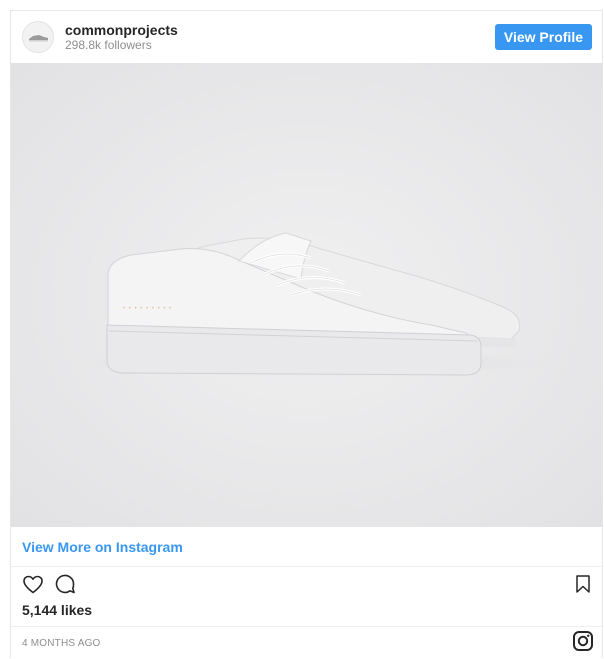 The height and width of the screenshot is (659, 604). I want to click on follower-count: 298.8k followers, so click(108, 45).